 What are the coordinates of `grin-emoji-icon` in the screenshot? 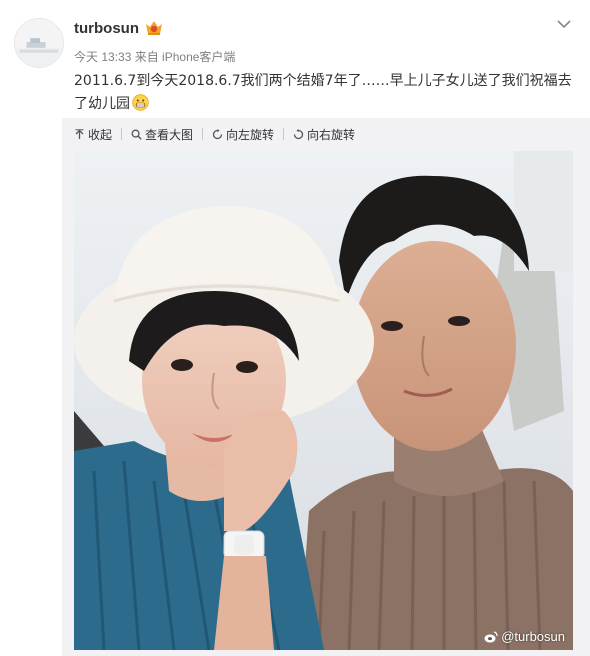 It's located at (140, 102).